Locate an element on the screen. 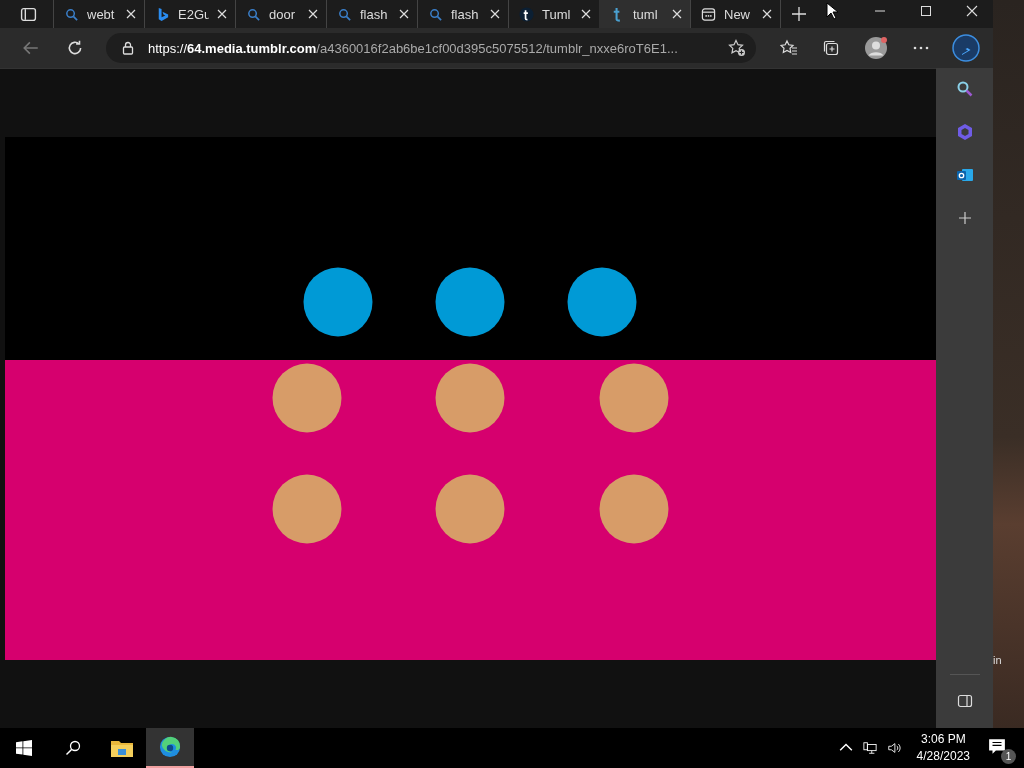 The image size is (1024, 768). tab-title: webt is located at coordinates (101, 14).